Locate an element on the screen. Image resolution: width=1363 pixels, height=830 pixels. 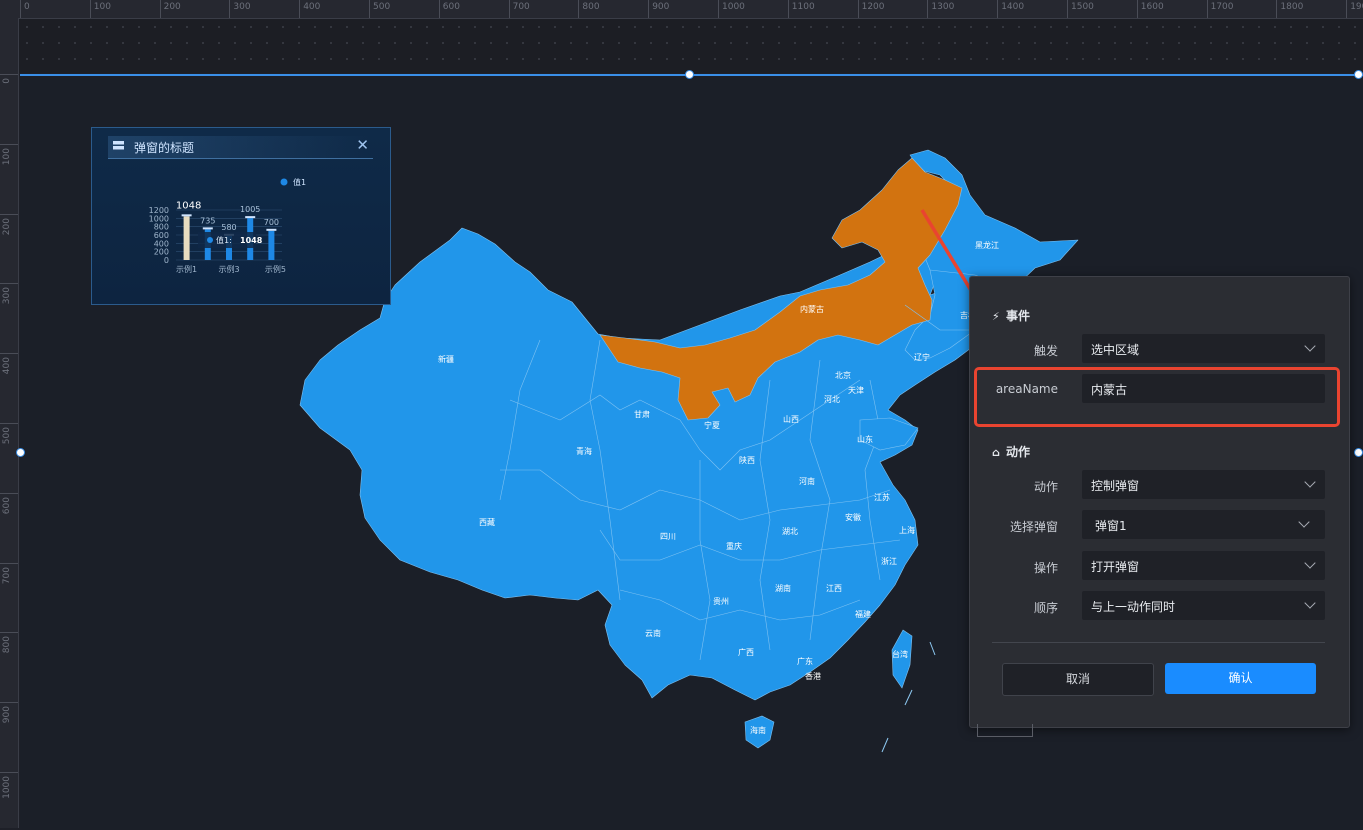
panel-divider is located at coordinates (1158, 642).